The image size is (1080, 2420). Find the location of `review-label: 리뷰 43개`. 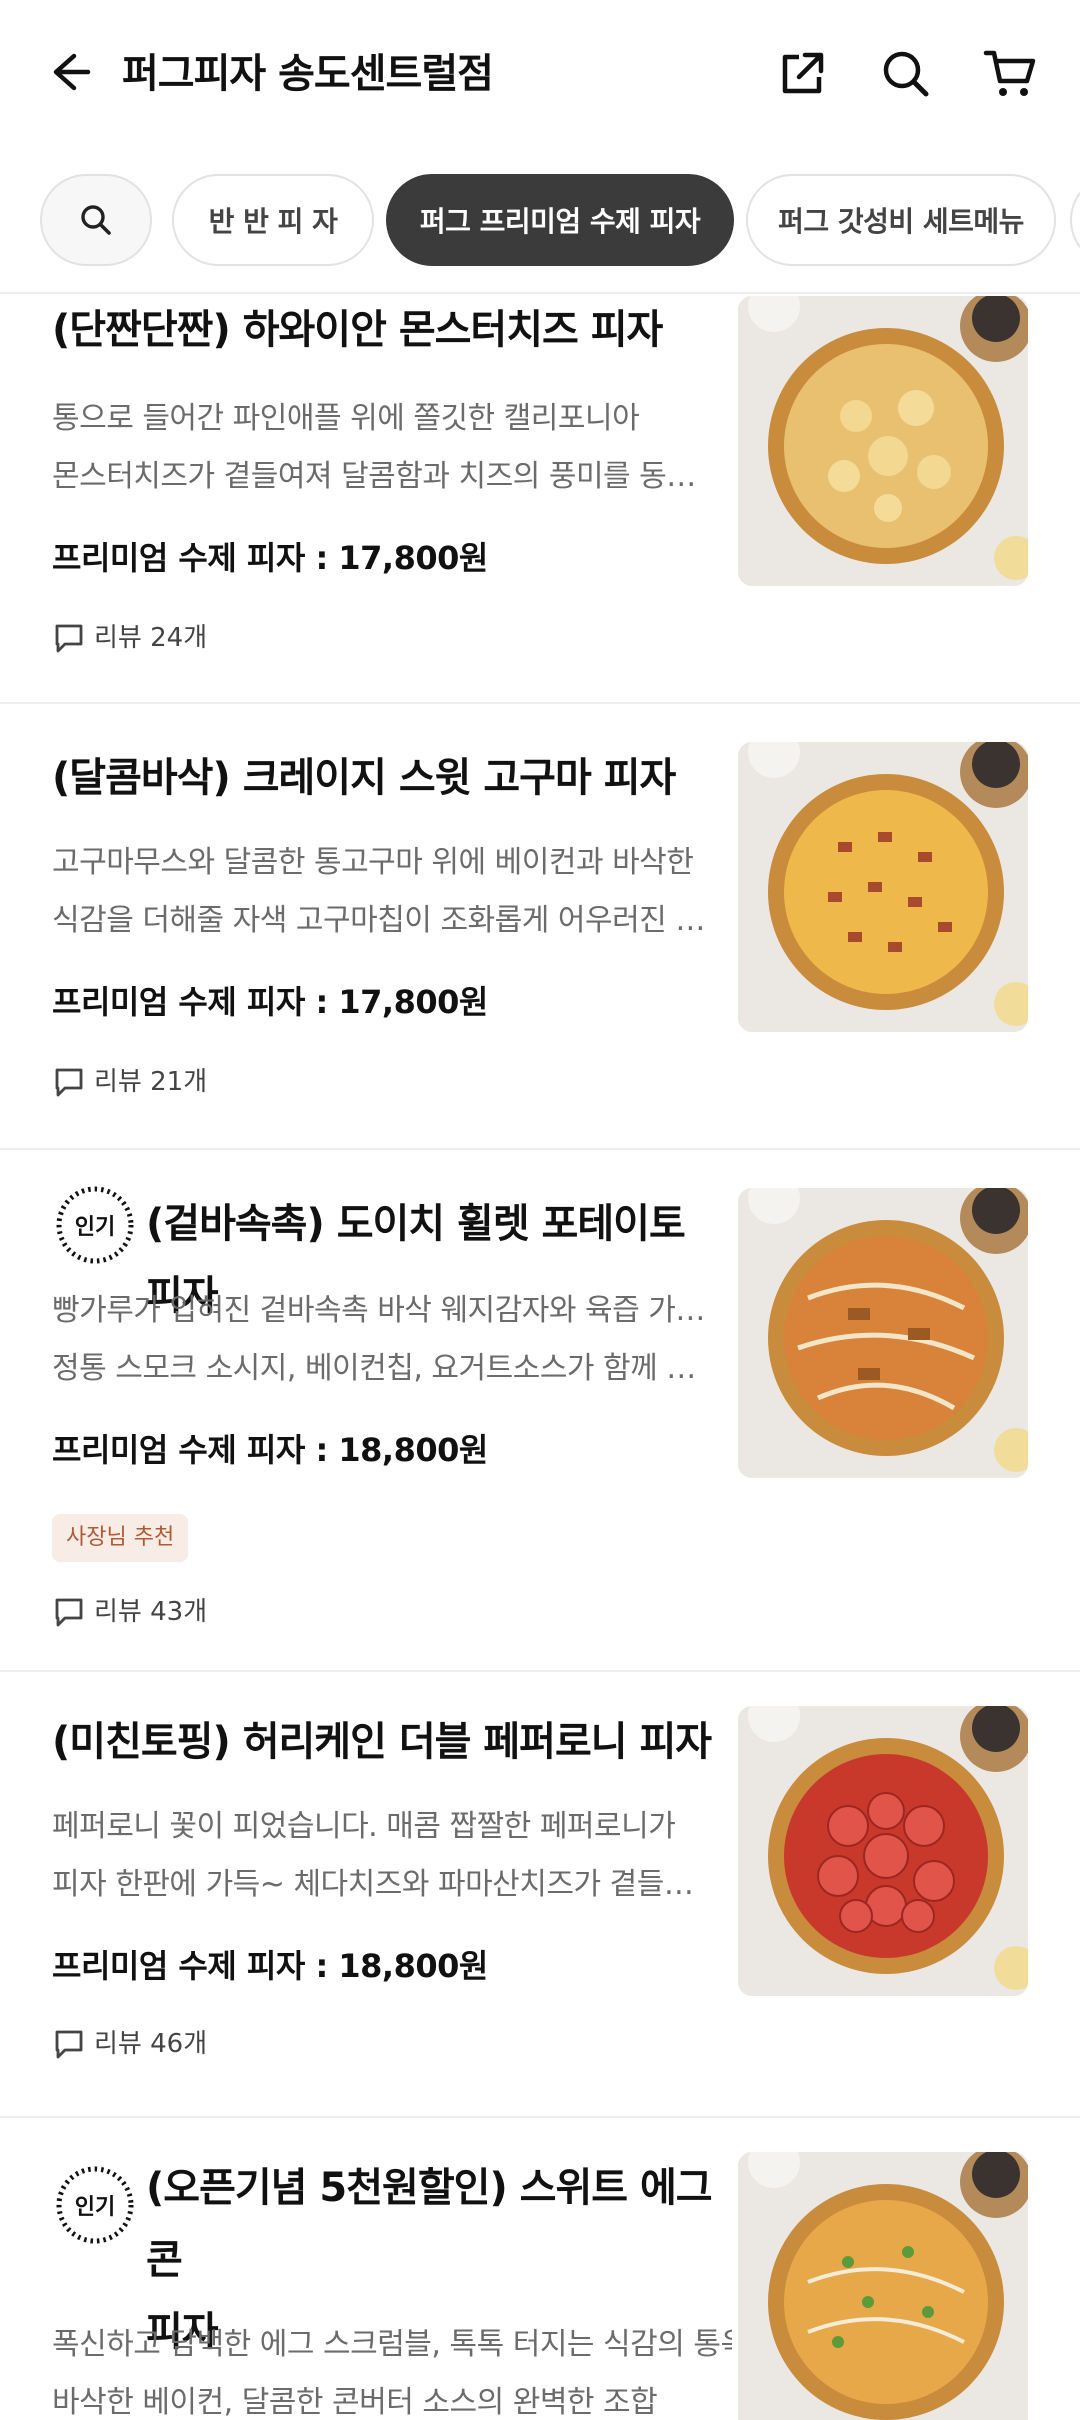

review-label: 리뷰 43개 is located at coordinates (151, 1612).